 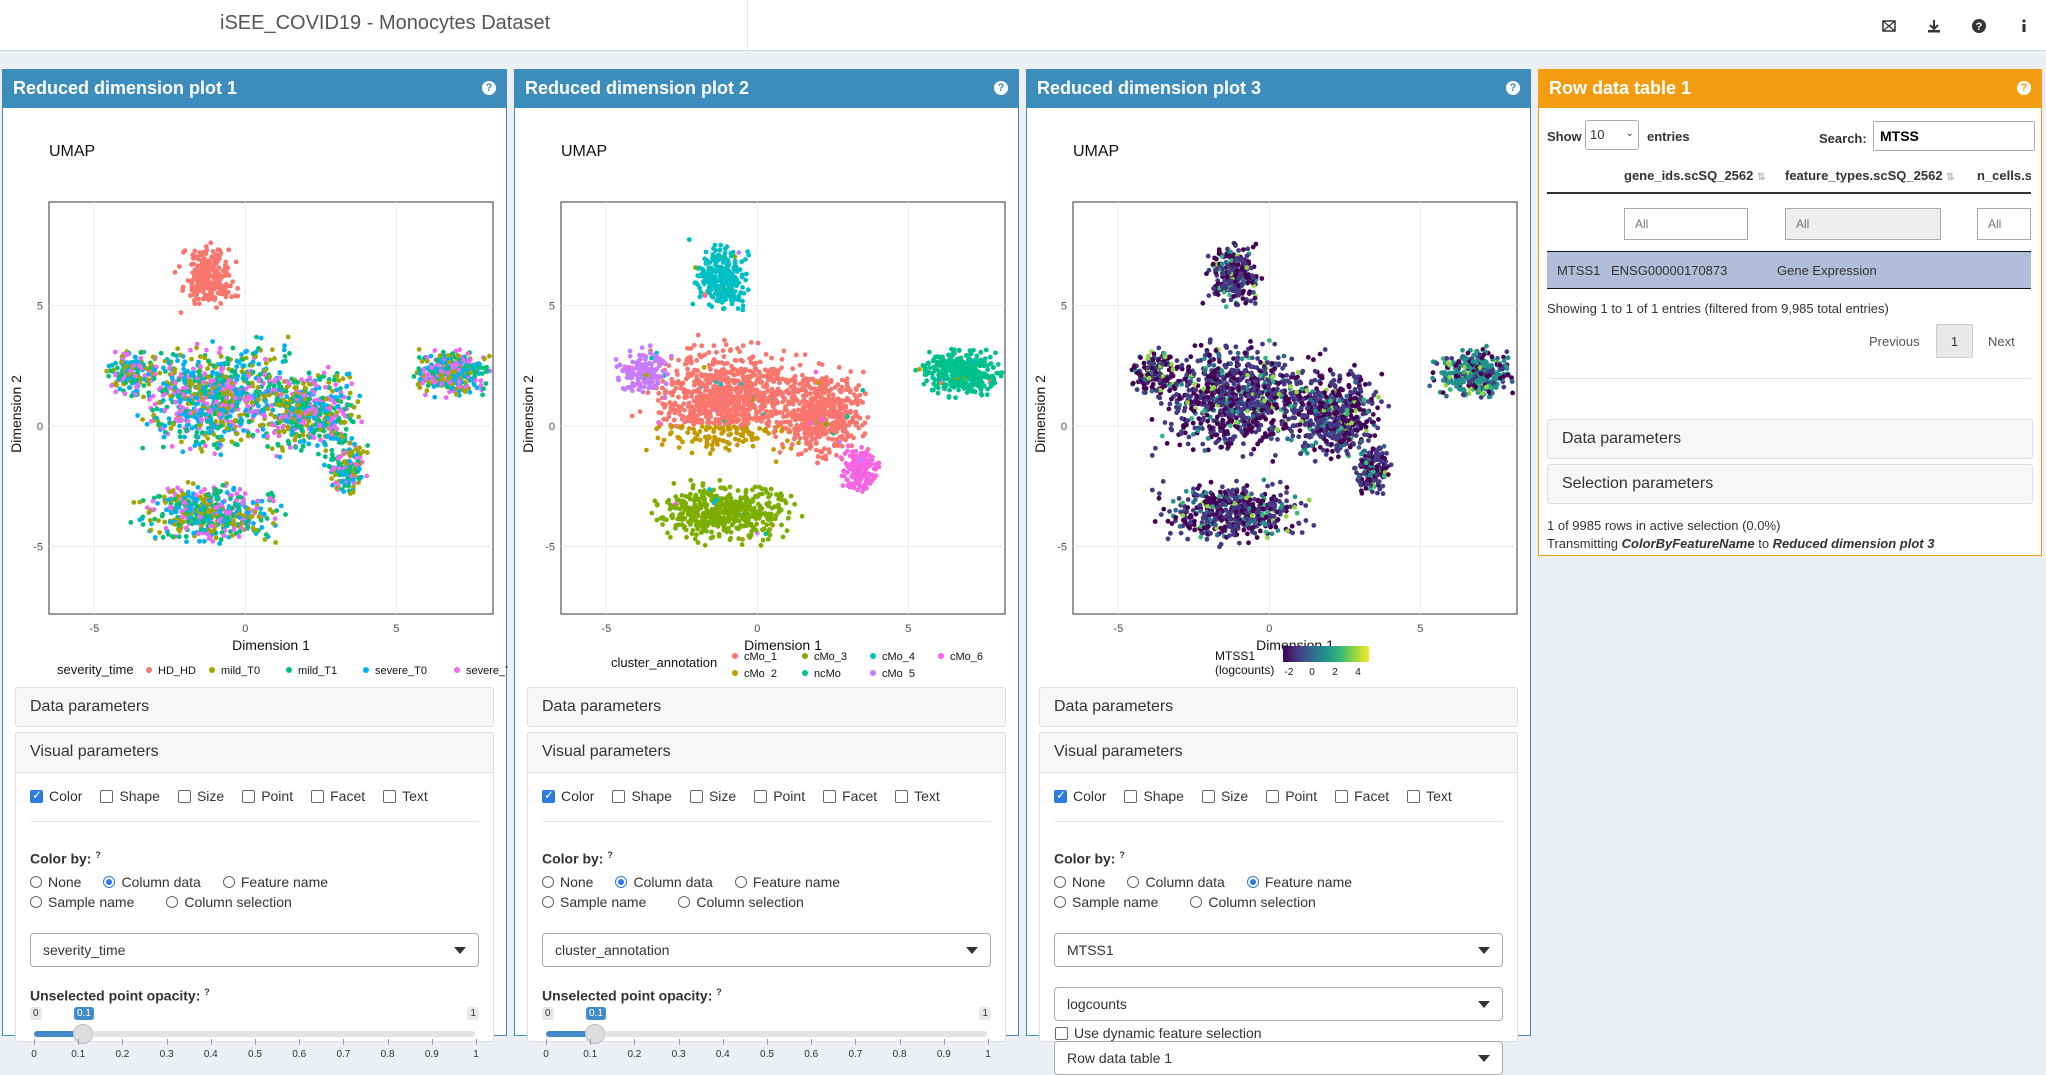 What do you see at coordinates (1888, 25) in the screenshot?
I see `screenshot-icon` at bounding box center [1888, 25].